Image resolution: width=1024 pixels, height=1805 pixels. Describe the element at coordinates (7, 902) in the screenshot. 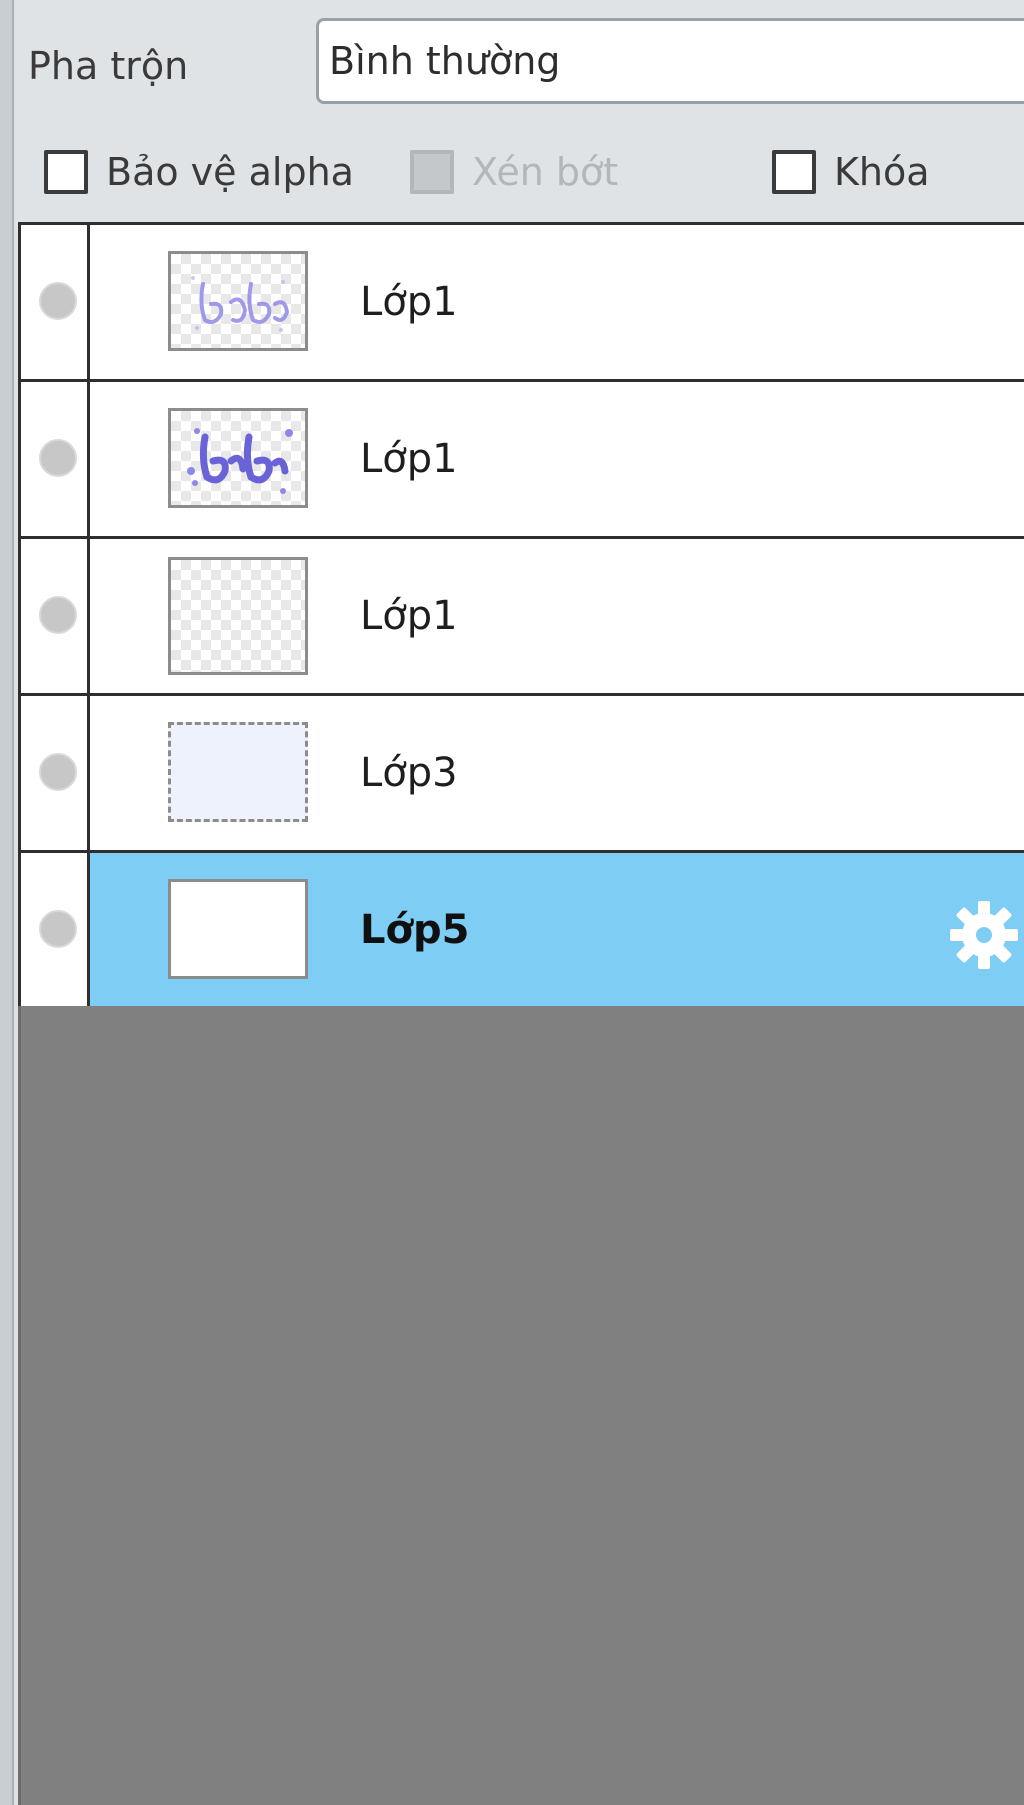

I see `panel-left-edge` at that location.